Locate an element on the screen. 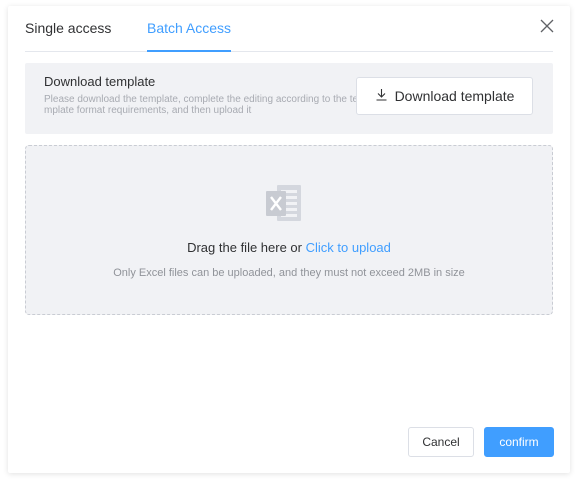  drop-instruction: Drag the file here or Click to upload is located at coordinates (289, 247).